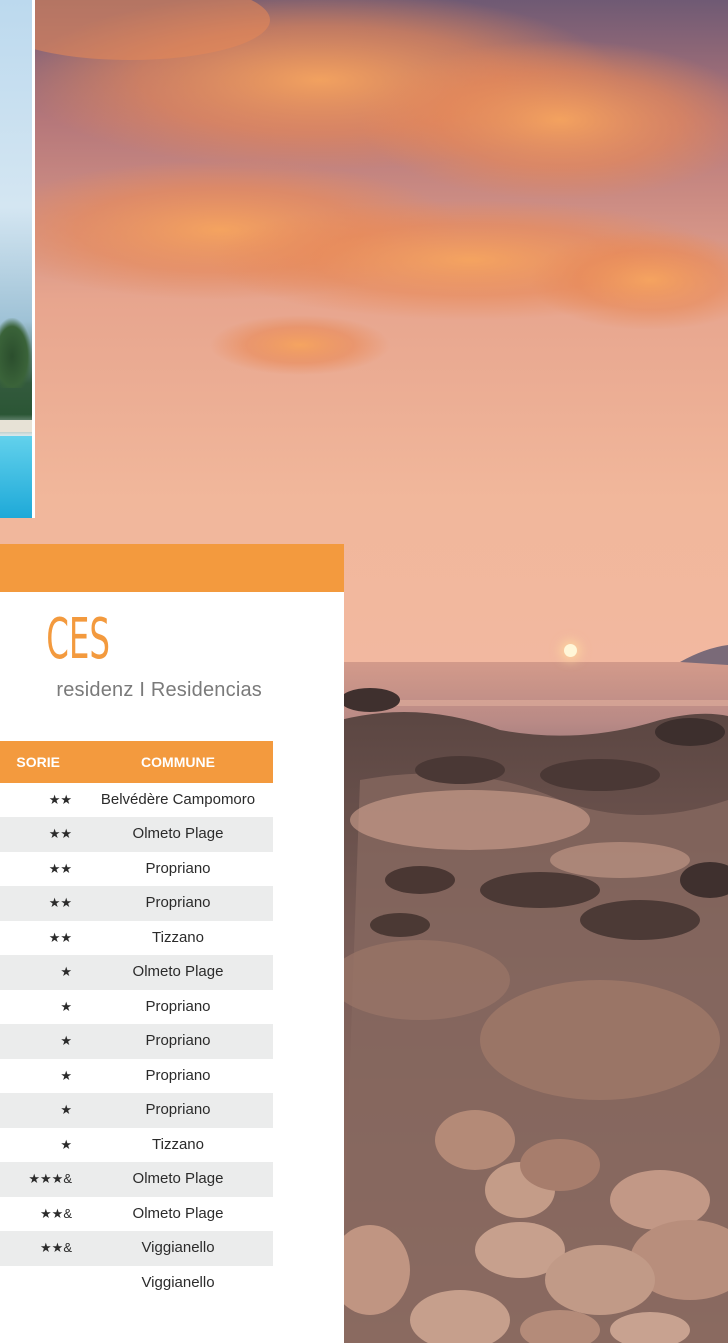 Image resolution: width=728 pixels, height=1343 pixels. What do you see at coordinates (172, 568) in the screenshot?
I see `accent-band` at bounding box center [172, 568].